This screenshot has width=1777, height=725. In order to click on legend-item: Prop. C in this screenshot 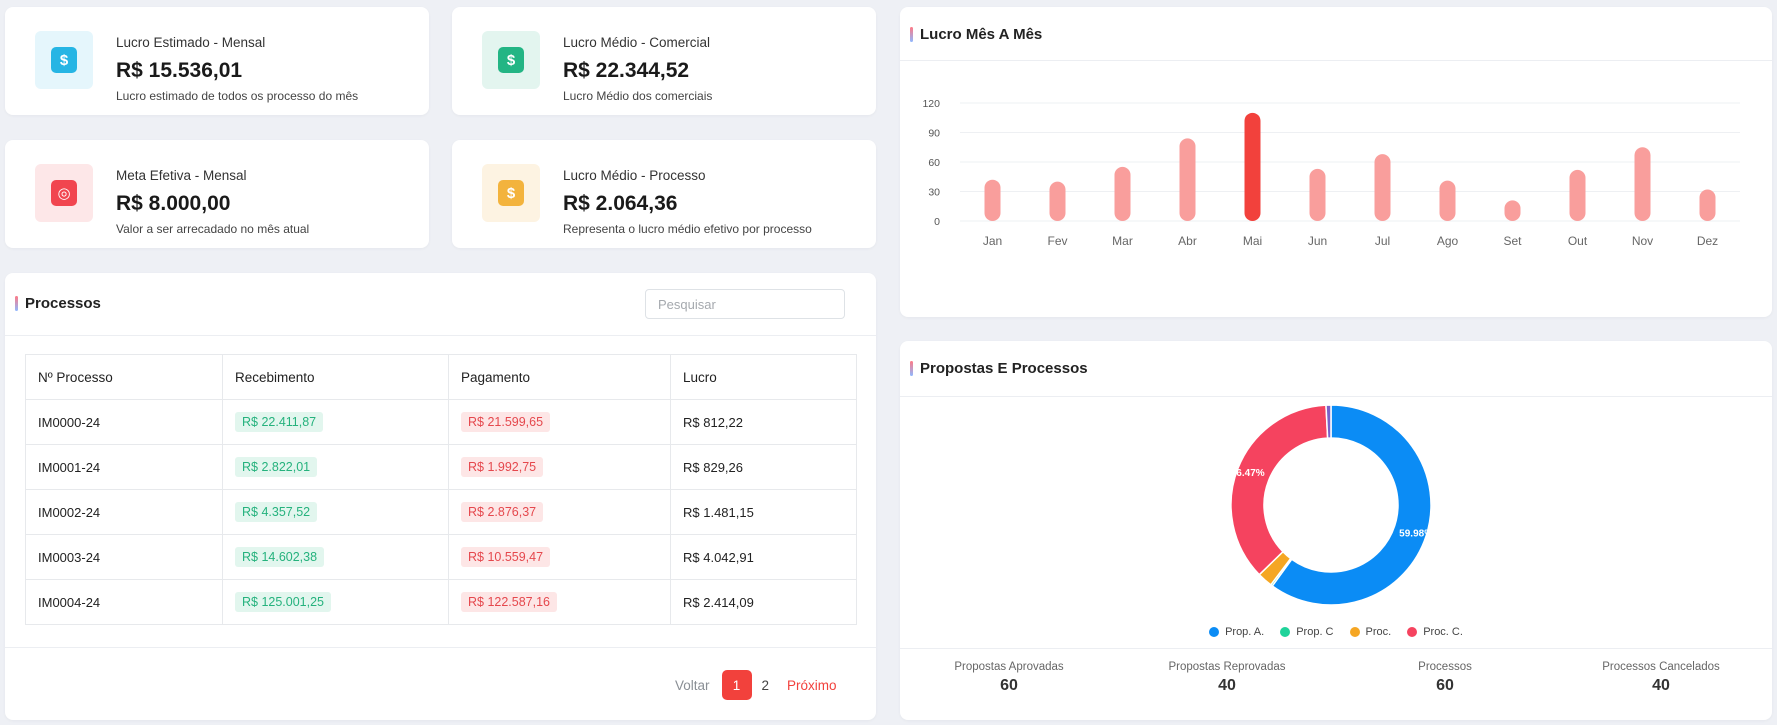, I will do `click(1307, 632)`.